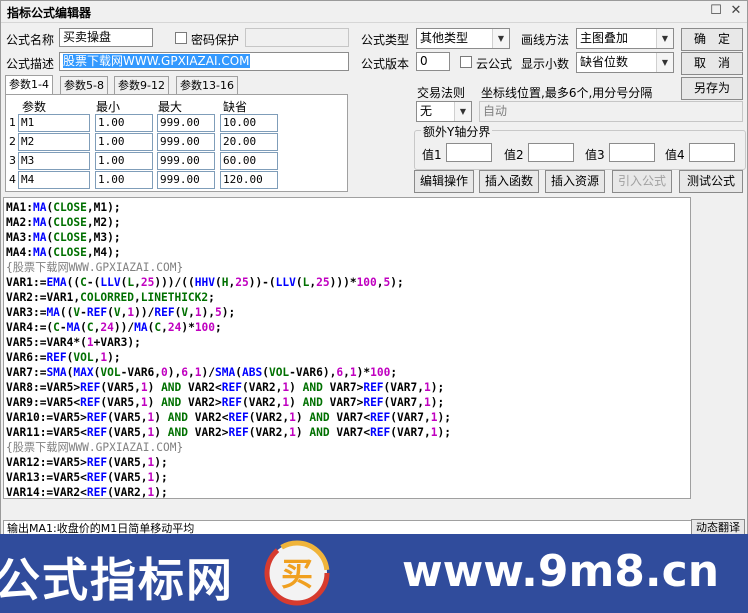 The width and height of the screenshot is (748, 613). What do you see at coordinates (34, 107) in the screenshot?
I see `params-header-name: 参数` at bounding box center [34, 107].